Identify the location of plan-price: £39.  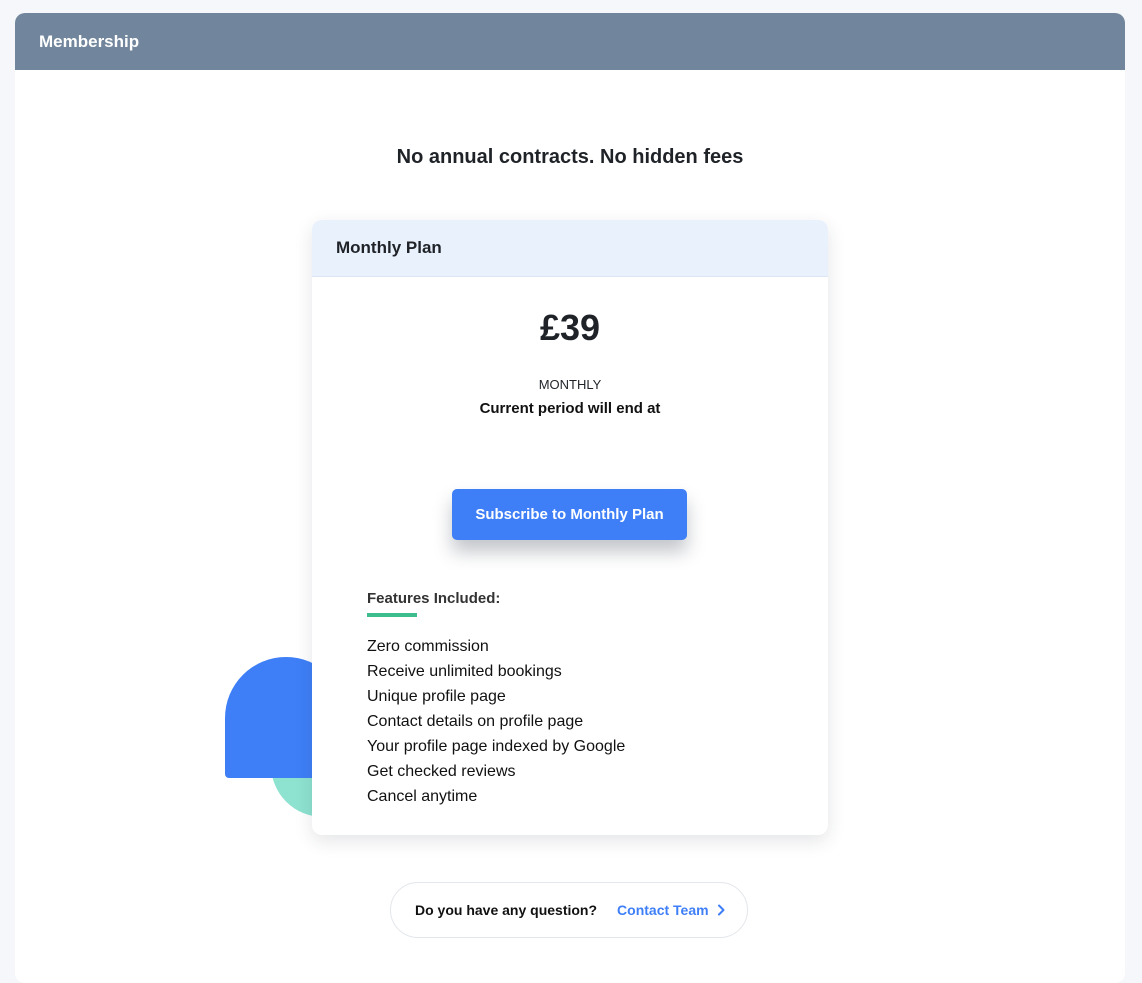
(570, 327).